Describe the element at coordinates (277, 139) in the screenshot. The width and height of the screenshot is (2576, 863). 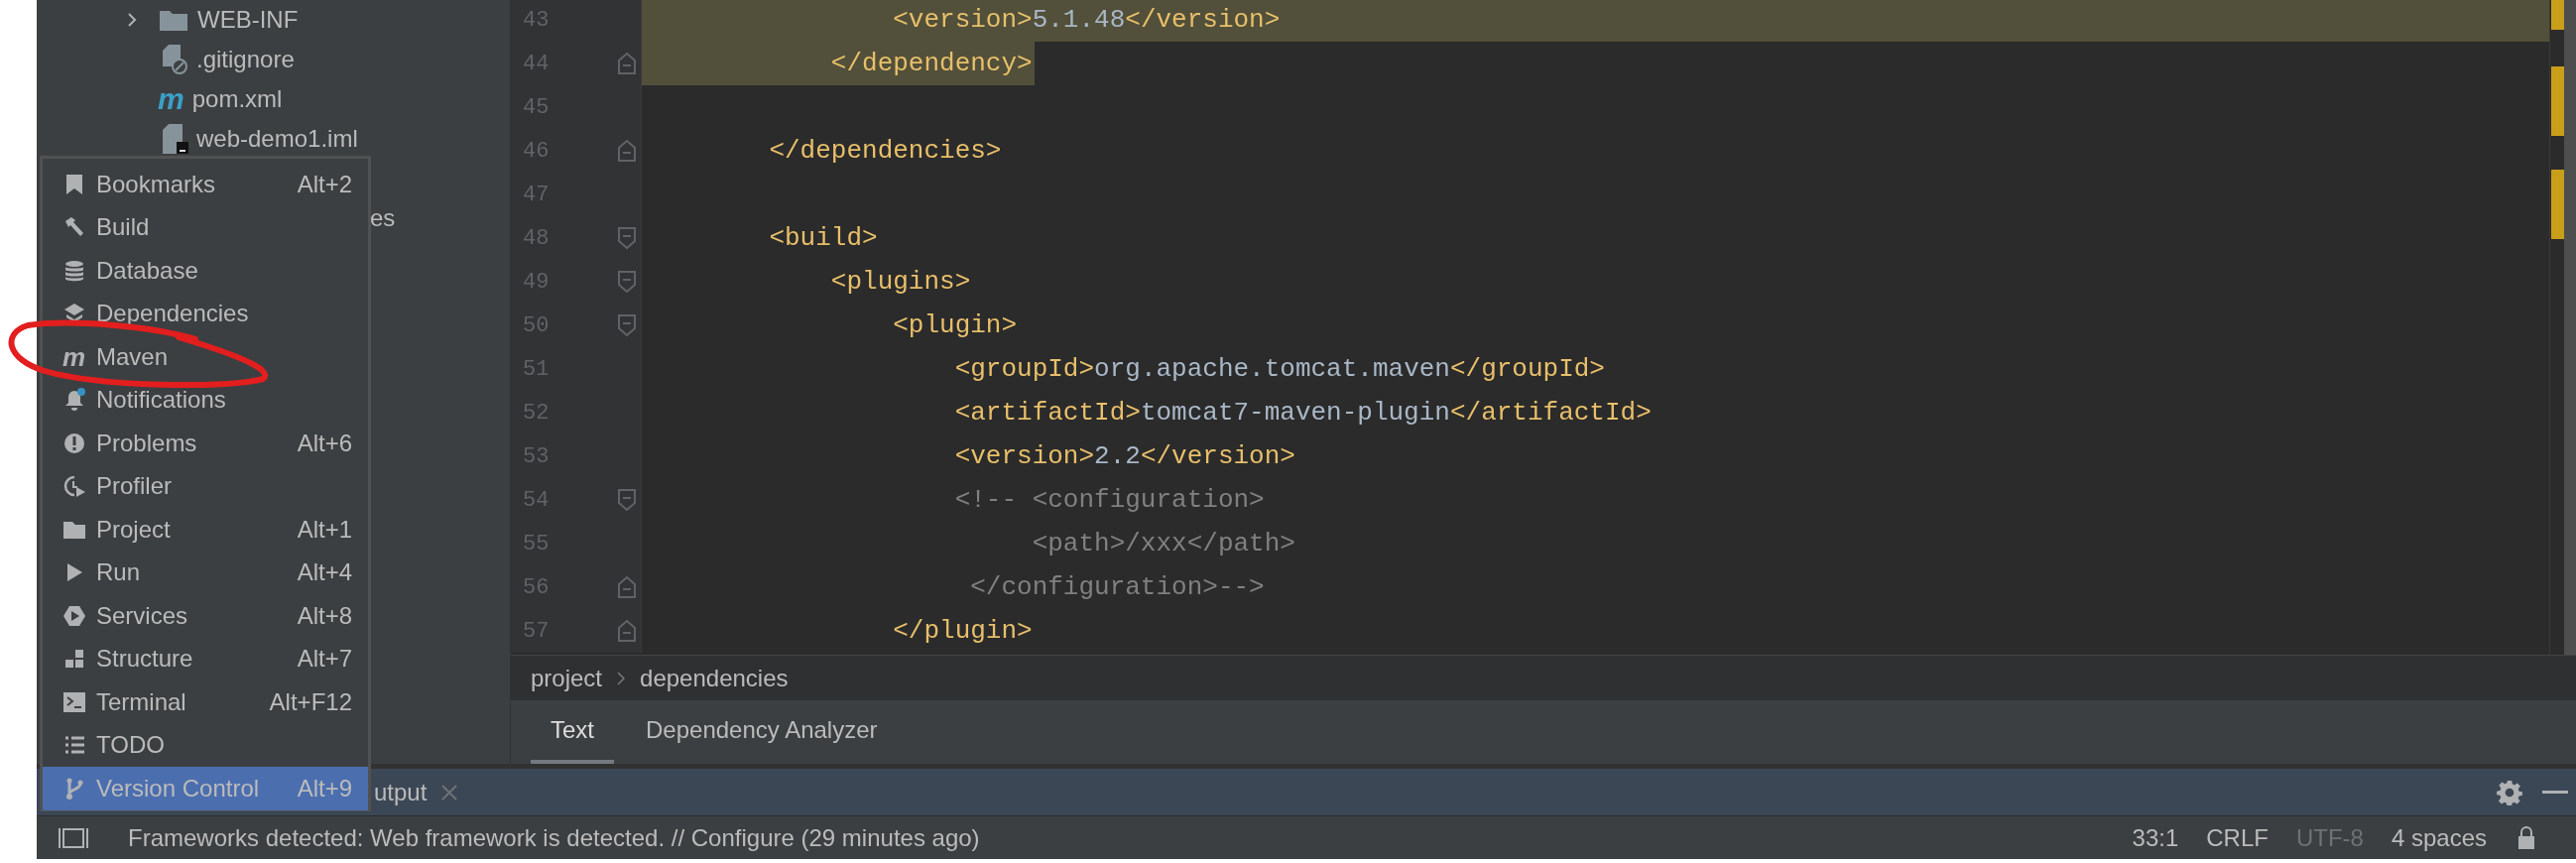
I see `tree-item-label: web-demo1.iml` at that location.